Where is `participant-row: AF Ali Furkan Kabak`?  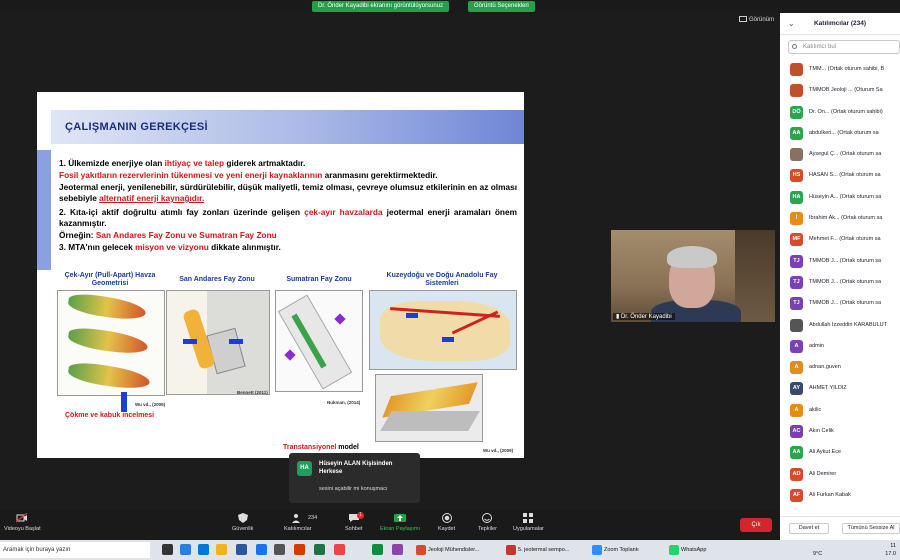 participant-row: AF Ali Furkan Kabak is located at coordinates (840, 496).